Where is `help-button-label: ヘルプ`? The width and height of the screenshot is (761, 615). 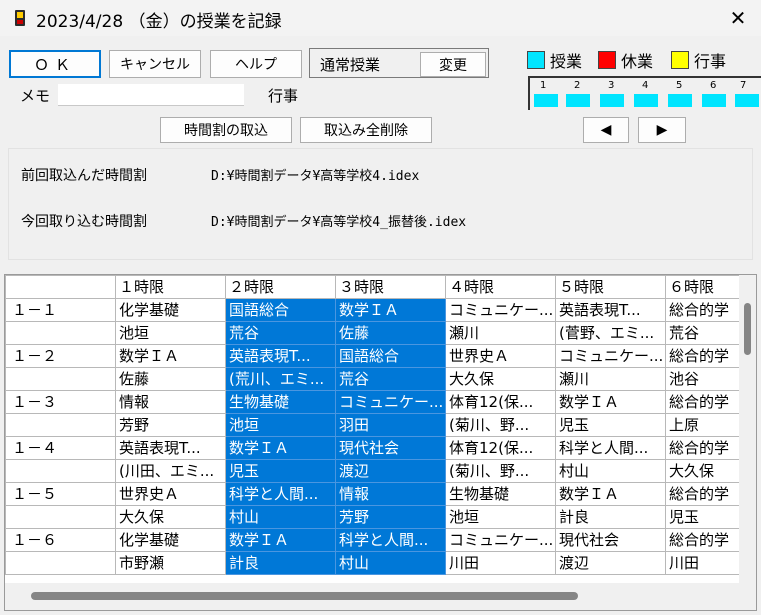
help-button-label: ヘルプ is located at coordinates (256, 65).